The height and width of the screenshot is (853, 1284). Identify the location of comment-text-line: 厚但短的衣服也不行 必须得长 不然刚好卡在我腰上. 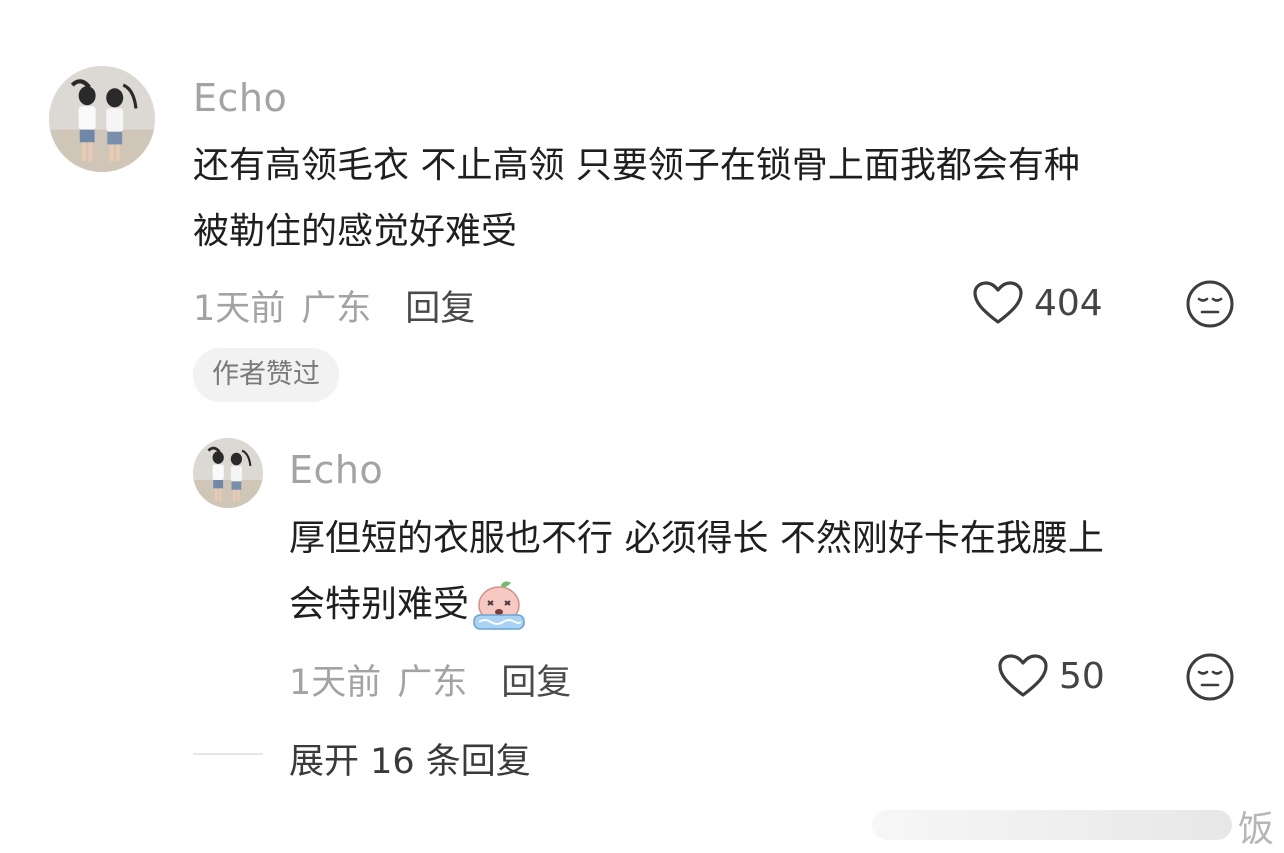
(696, 538).